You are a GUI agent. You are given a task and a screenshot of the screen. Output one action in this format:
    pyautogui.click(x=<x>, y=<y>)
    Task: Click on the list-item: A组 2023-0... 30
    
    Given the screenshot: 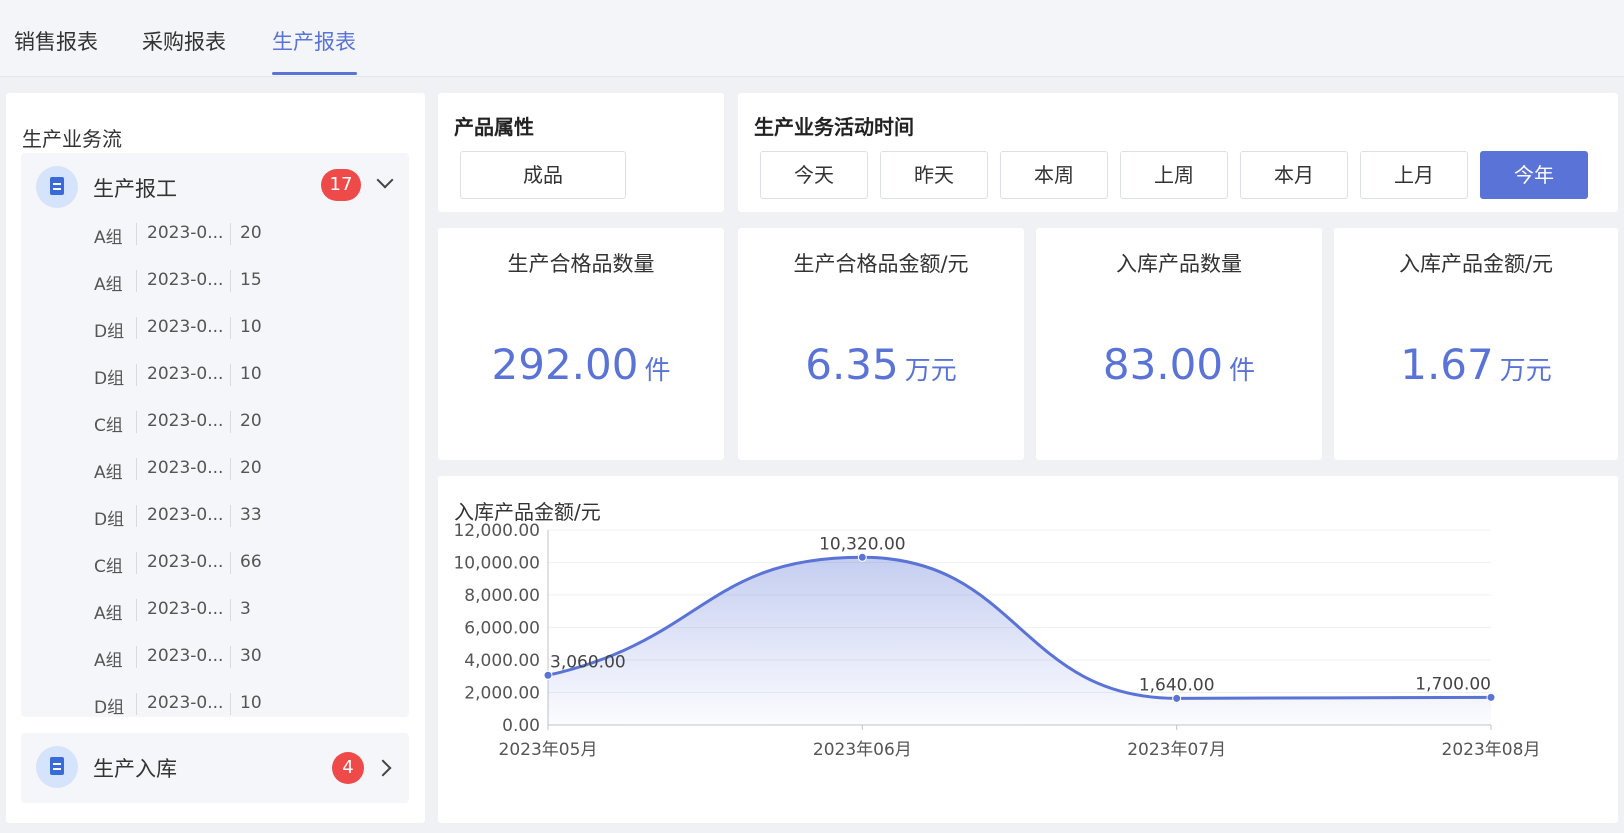 What is the action you would take?
    pyautogui.click(x=215, y=657)
    